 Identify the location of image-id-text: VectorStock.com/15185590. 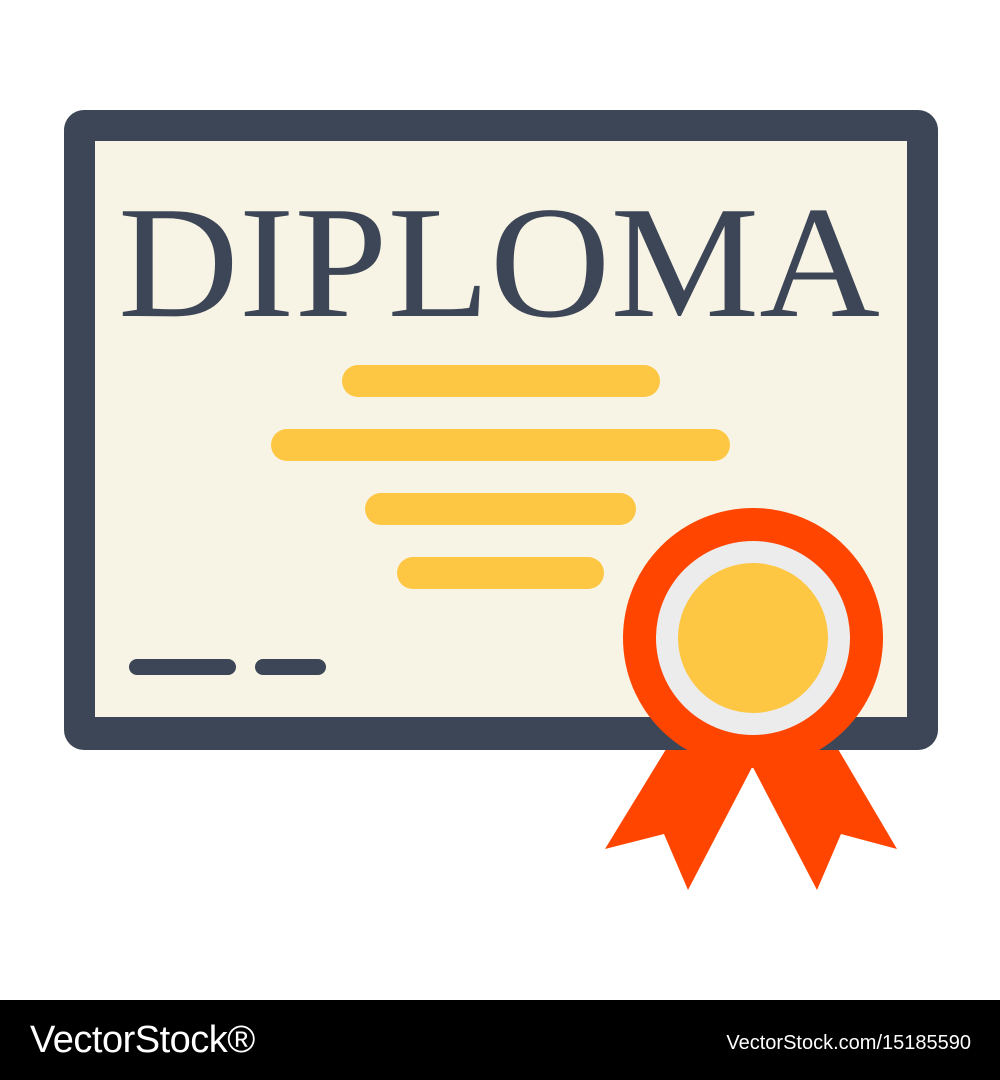
(848, 1043).